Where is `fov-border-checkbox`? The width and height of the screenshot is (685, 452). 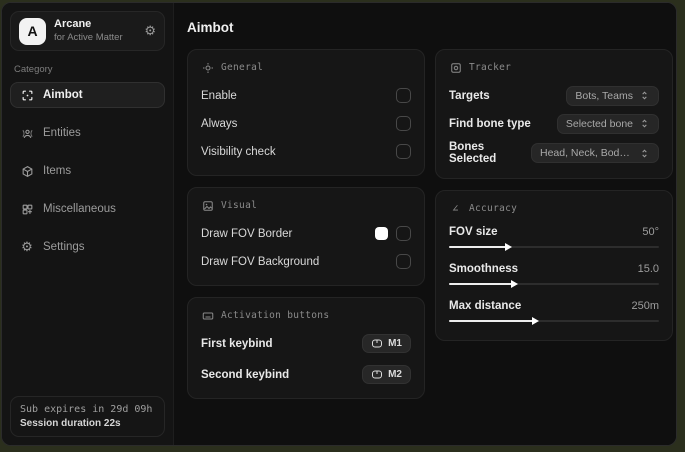
fov-border-checkbox is located at coordinates (403, 233).